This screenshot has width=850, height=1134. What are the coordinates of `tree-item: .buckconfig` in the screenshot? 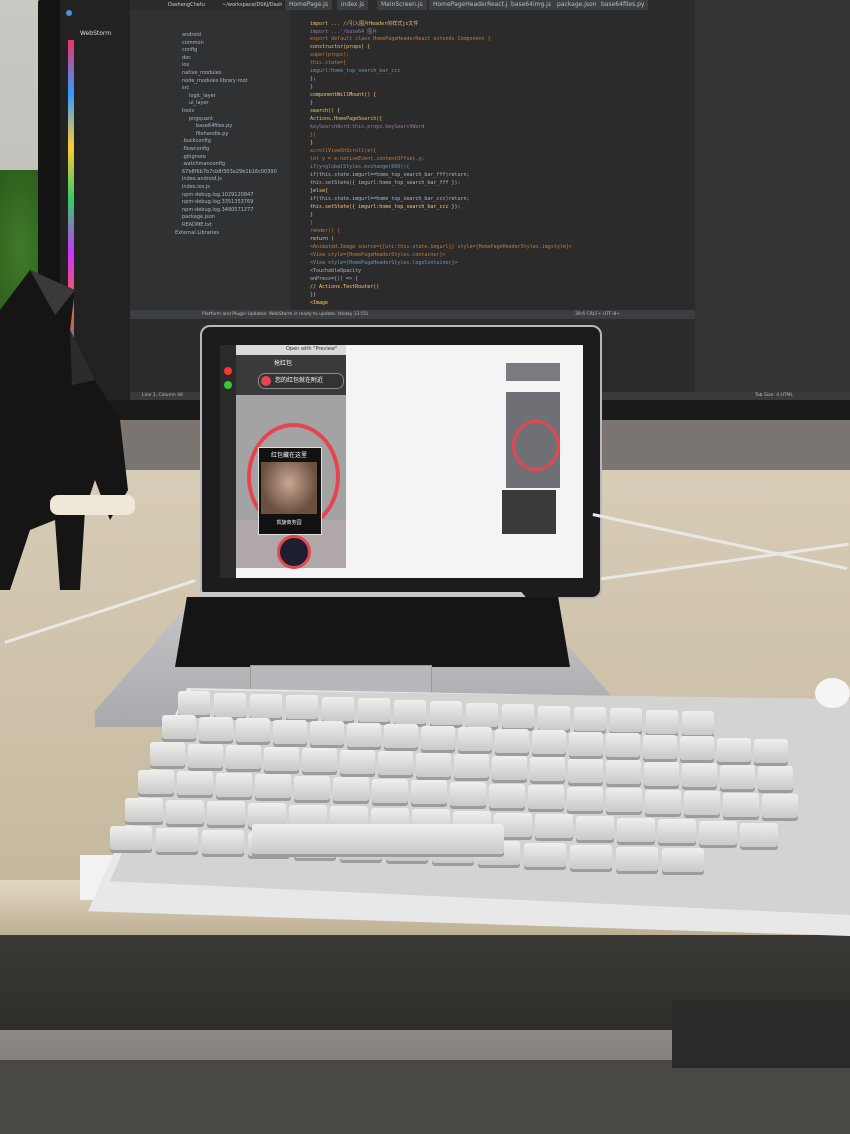 It's located at (196, 141).